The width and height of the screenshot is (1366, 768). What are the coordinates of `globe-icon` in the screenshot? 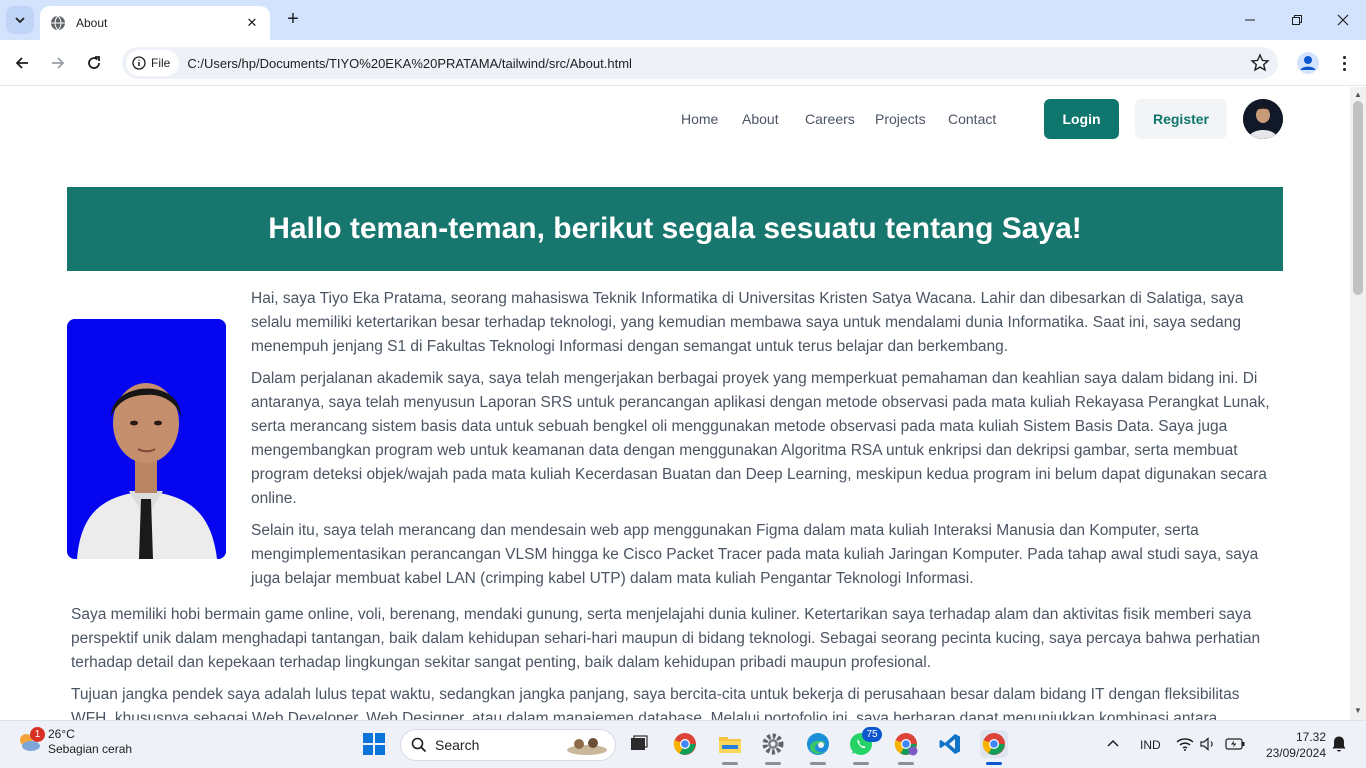 It's located at (58, 23).